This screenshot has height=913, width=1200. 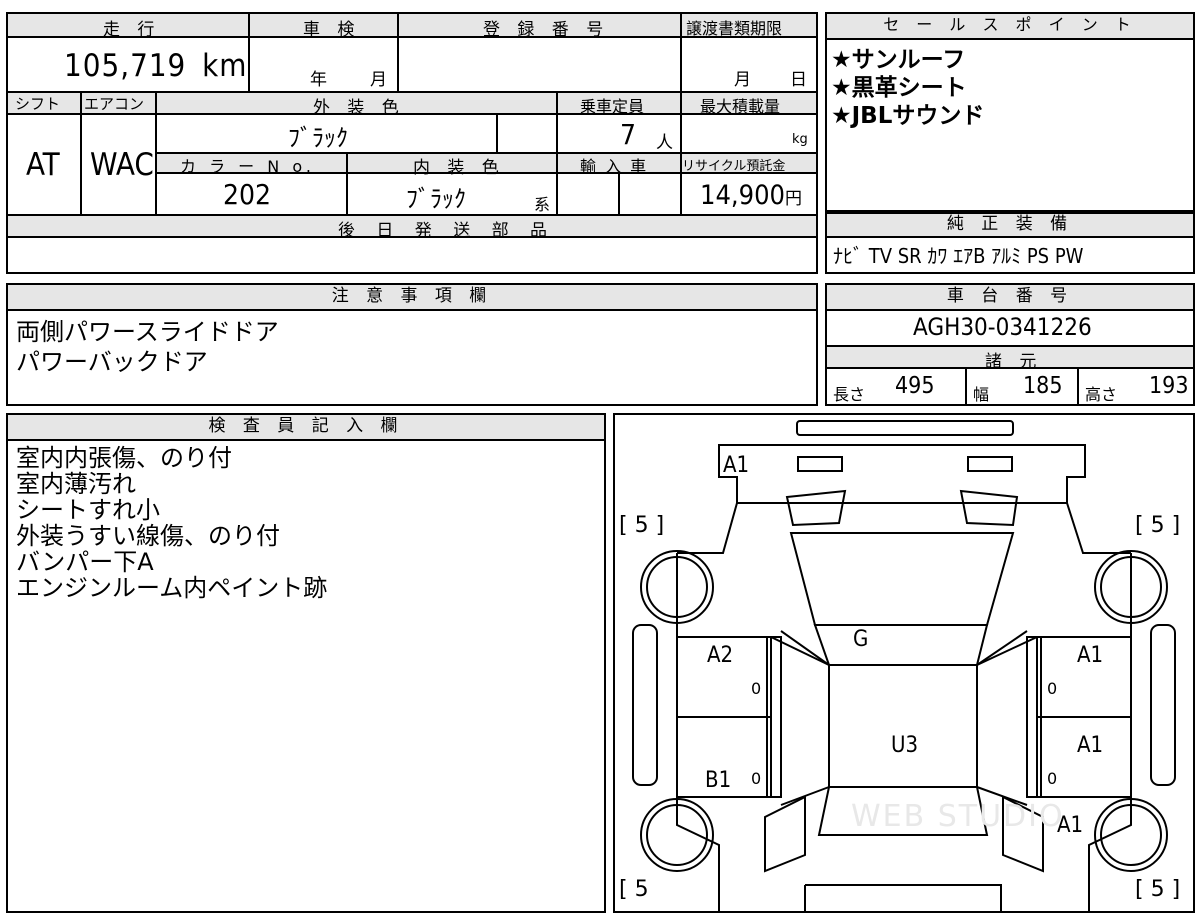 What do you see at coordinates (85, 562) in the screenshot?
I see `inspector-line: バンパー下A` at bounding box center [85, 562].